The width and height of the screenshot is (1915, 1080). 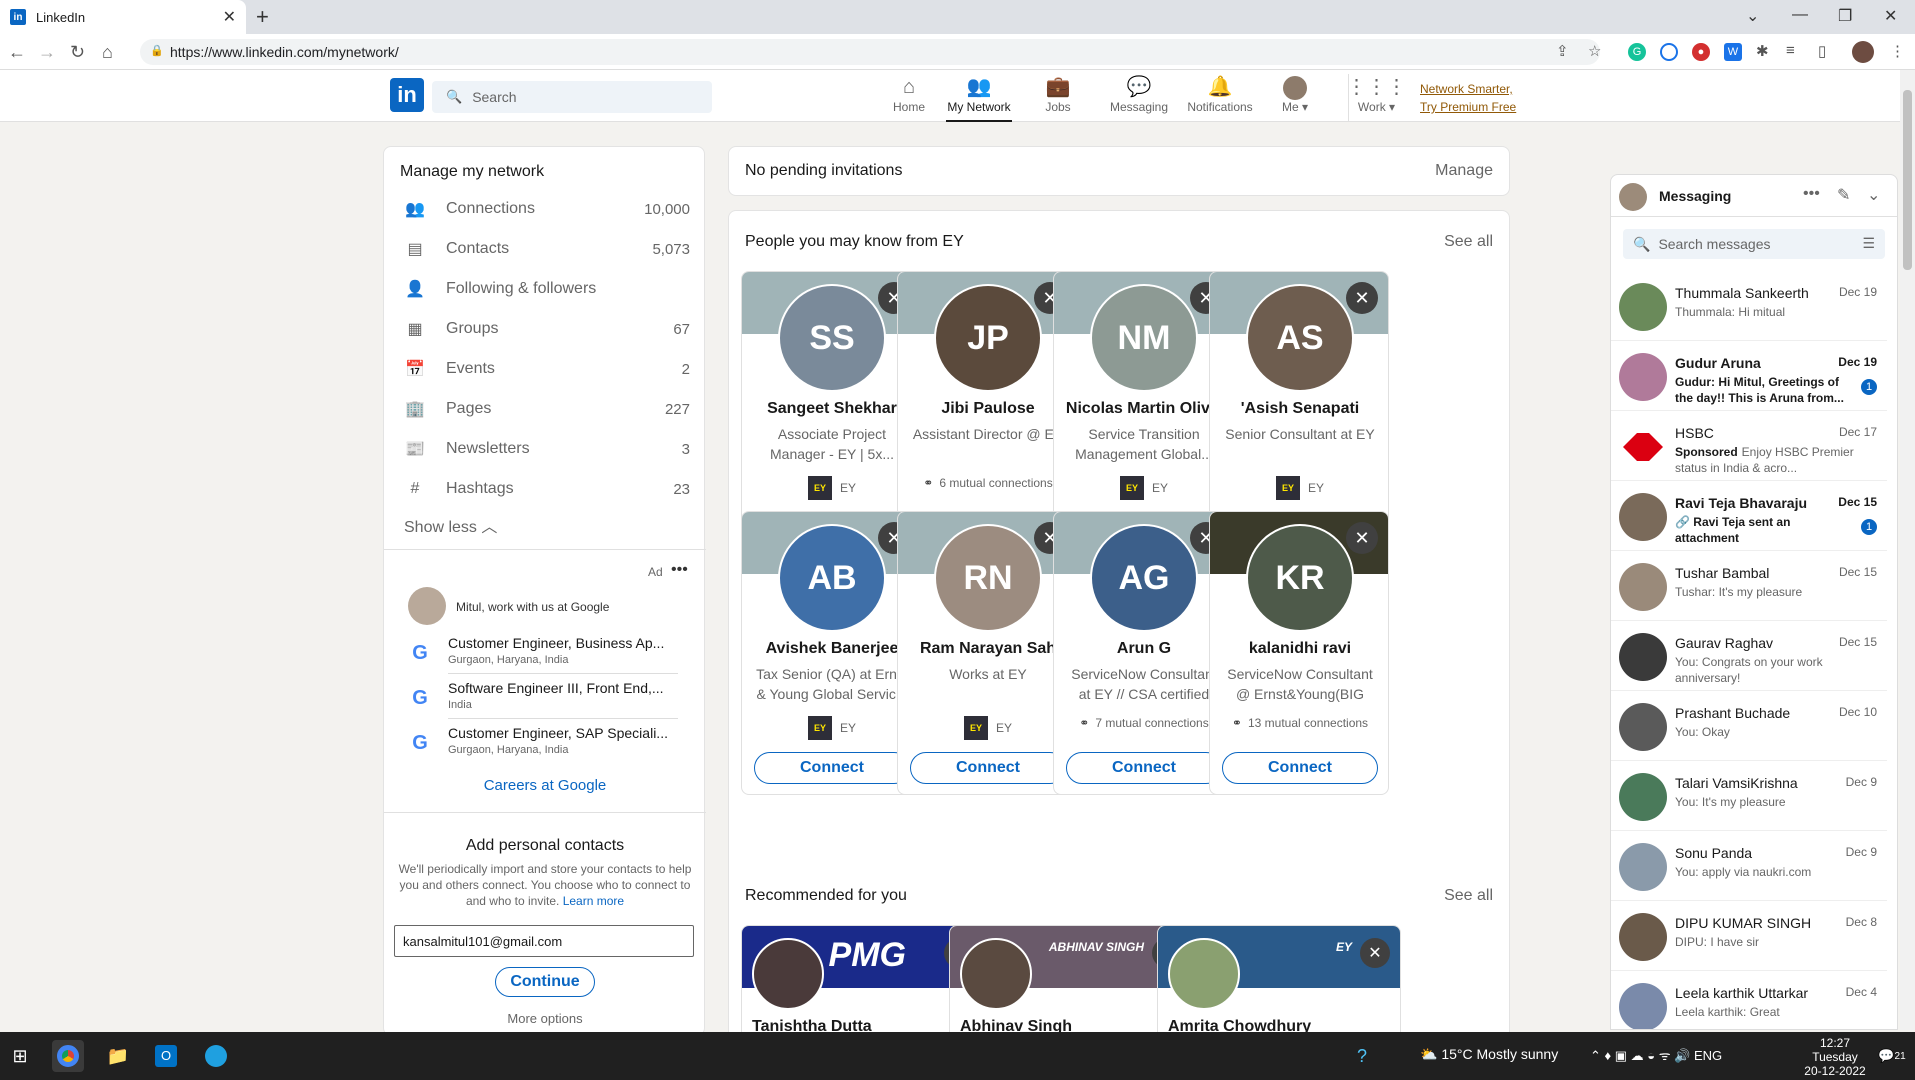 What do you see at coordinates (1300, 578) in the screenshot?
I see `avatar: KR` at bounding box center [1300, 578].